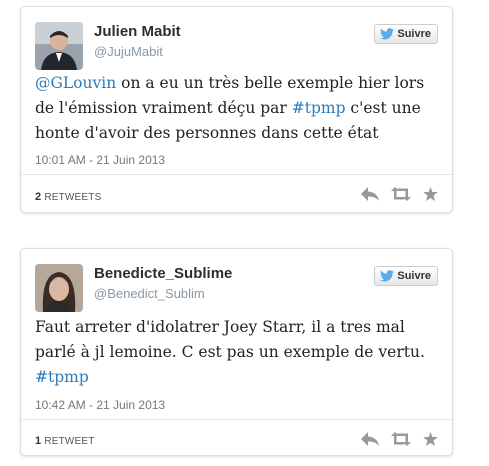 The image size is (489, 466). Describe the element at coordinates (100, 160) in the screenshot. I see `timestamp: 10:01 AM - 21 Juin 2013` at that location.